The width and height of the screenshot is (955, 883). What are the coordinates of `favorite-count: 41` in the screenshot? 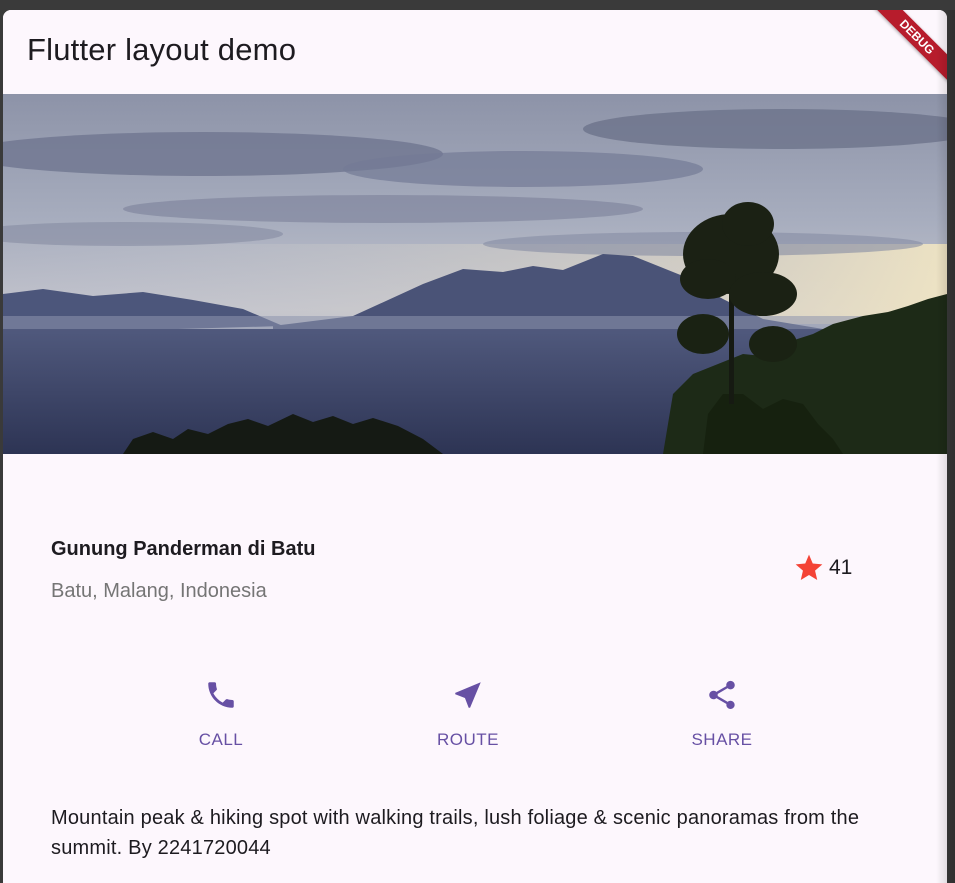 It's located at (841, 567).